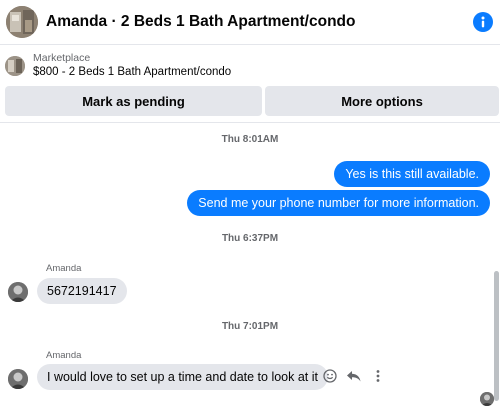 The width and height of the screenshot is (500, 416). Describe the element at coordinates (487, 399) in the screenshot. I see `read-receipt-avatar` at that location.